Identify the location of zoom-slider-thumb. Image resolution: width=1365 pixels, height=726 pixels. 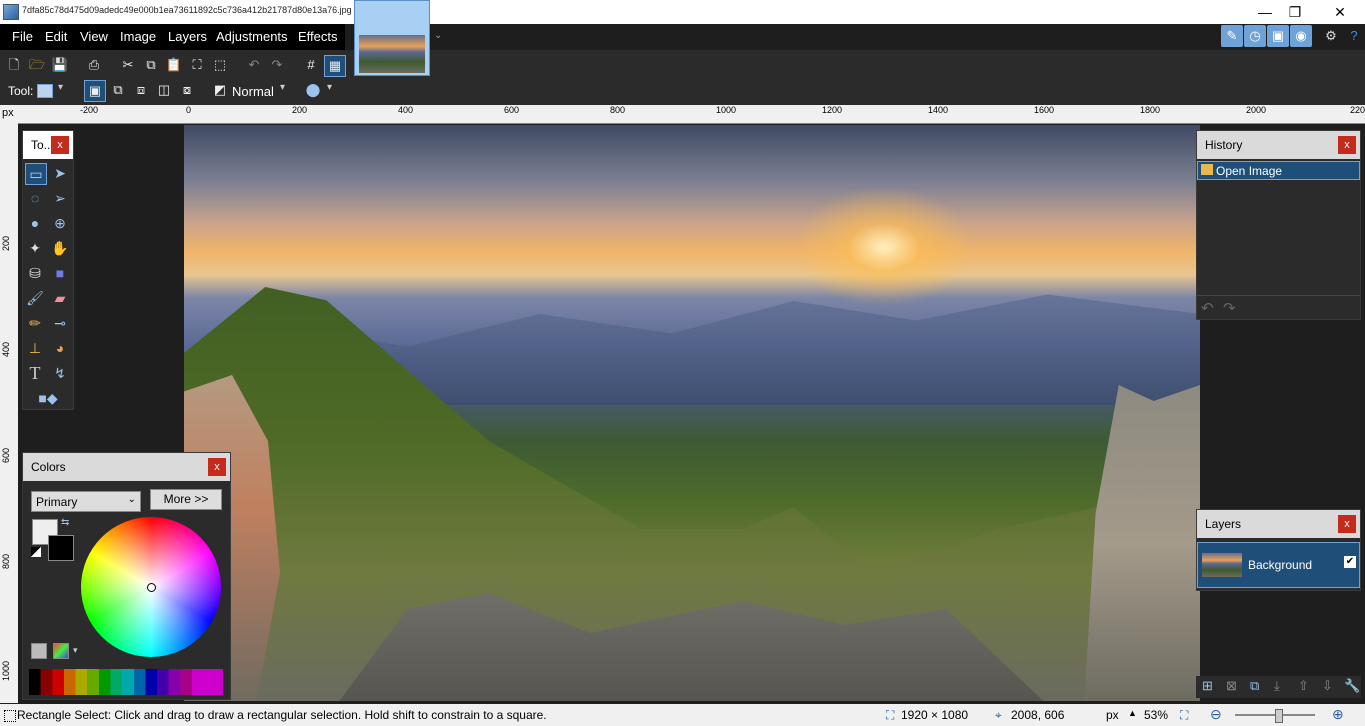
(1279, 716).